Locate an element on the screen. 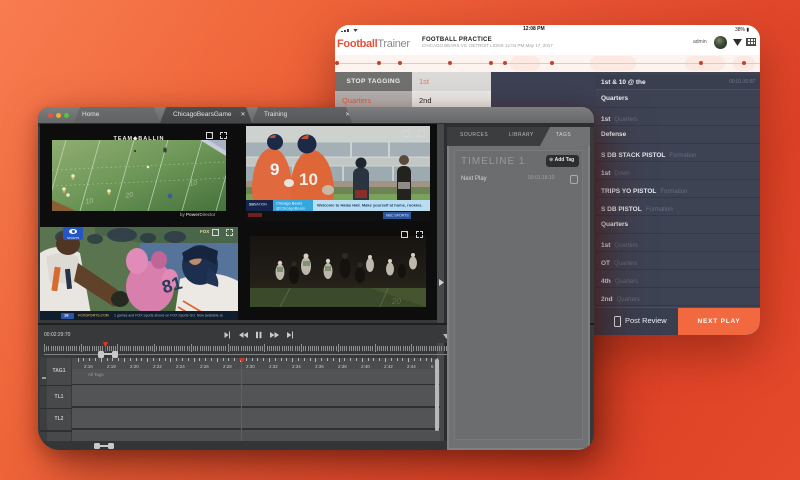 The image size is (800, 480). svg-text: 20 is located at coordinates (396, 301).